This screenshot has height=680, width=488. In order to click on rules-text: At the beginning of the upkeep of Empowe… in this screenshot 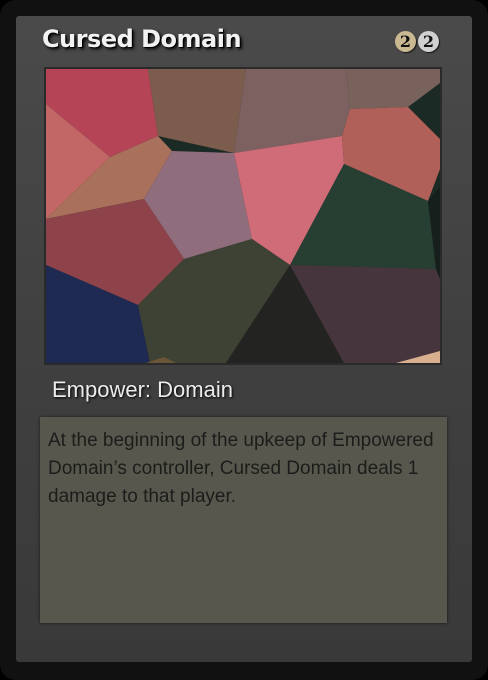, I will do `click(241, 468)`.